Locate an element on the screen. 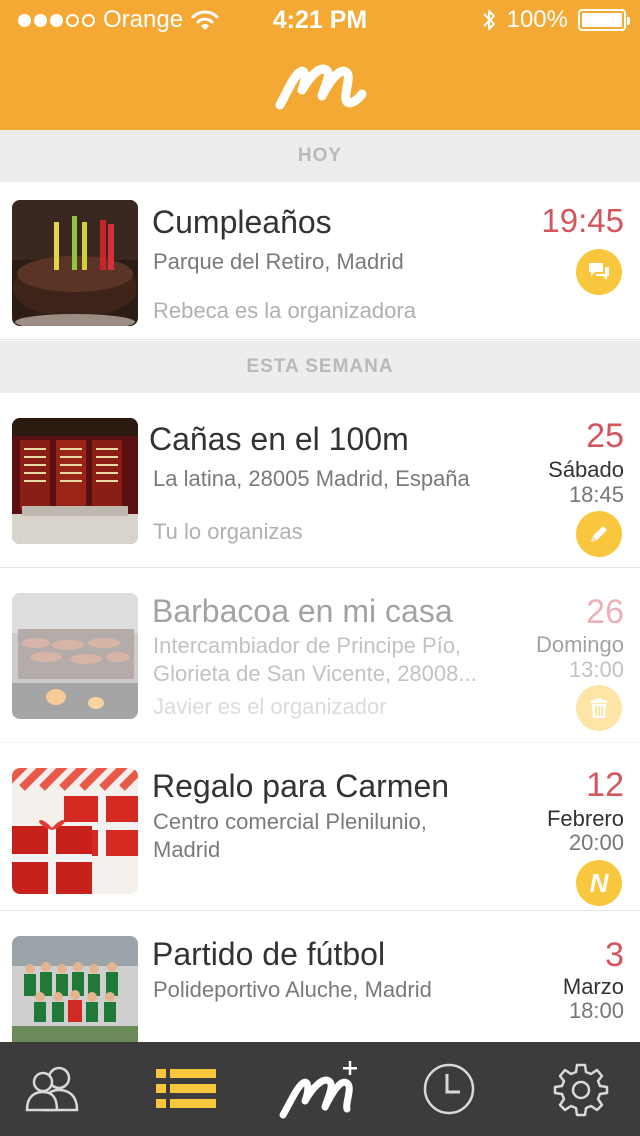 The height and width of the screenshot is (1136, 640). battery-percentage: 100% is located at coordinates (537, 19).